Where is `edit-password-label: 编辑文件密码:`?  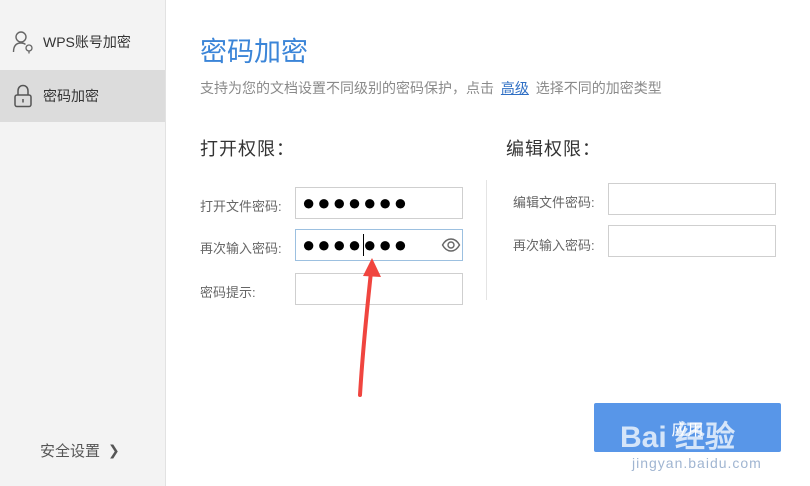
edit-password-label: 编辑文件密码: is located at coordinates (554, 202).